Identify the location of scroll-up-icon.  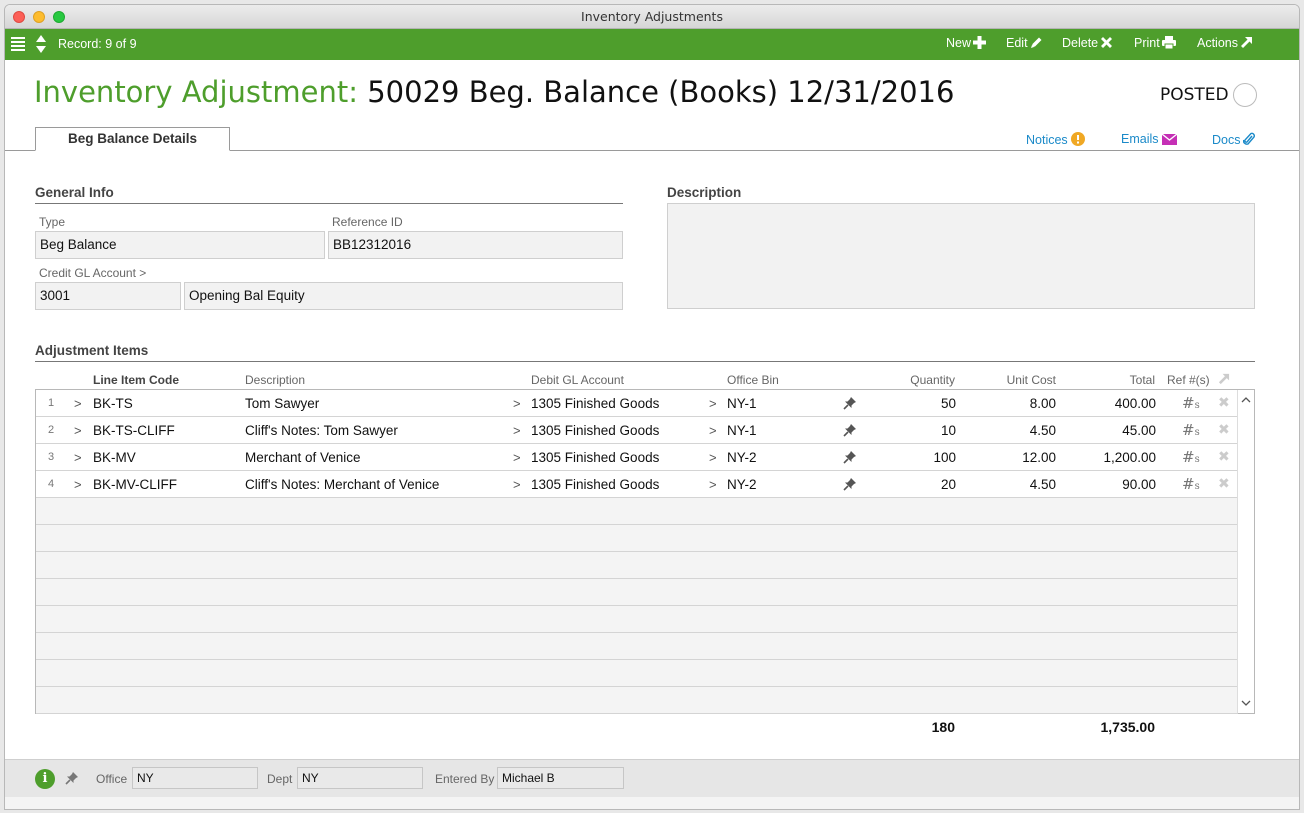
(1246, 400).